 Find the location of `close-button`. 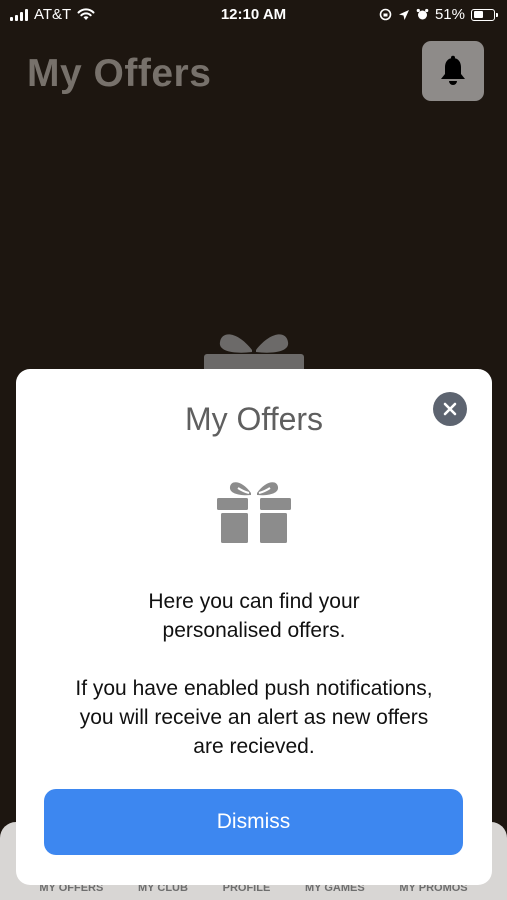

close-button is located at coordinates (450, 409).